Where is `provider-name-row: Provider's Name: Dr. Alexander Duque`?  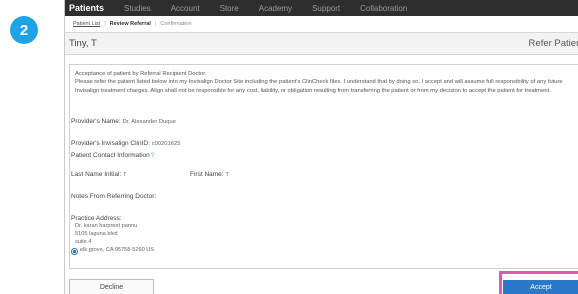
provider-name-row: Provider's Name: Dr. Alexander Duque is located at coordinates (123, 121).